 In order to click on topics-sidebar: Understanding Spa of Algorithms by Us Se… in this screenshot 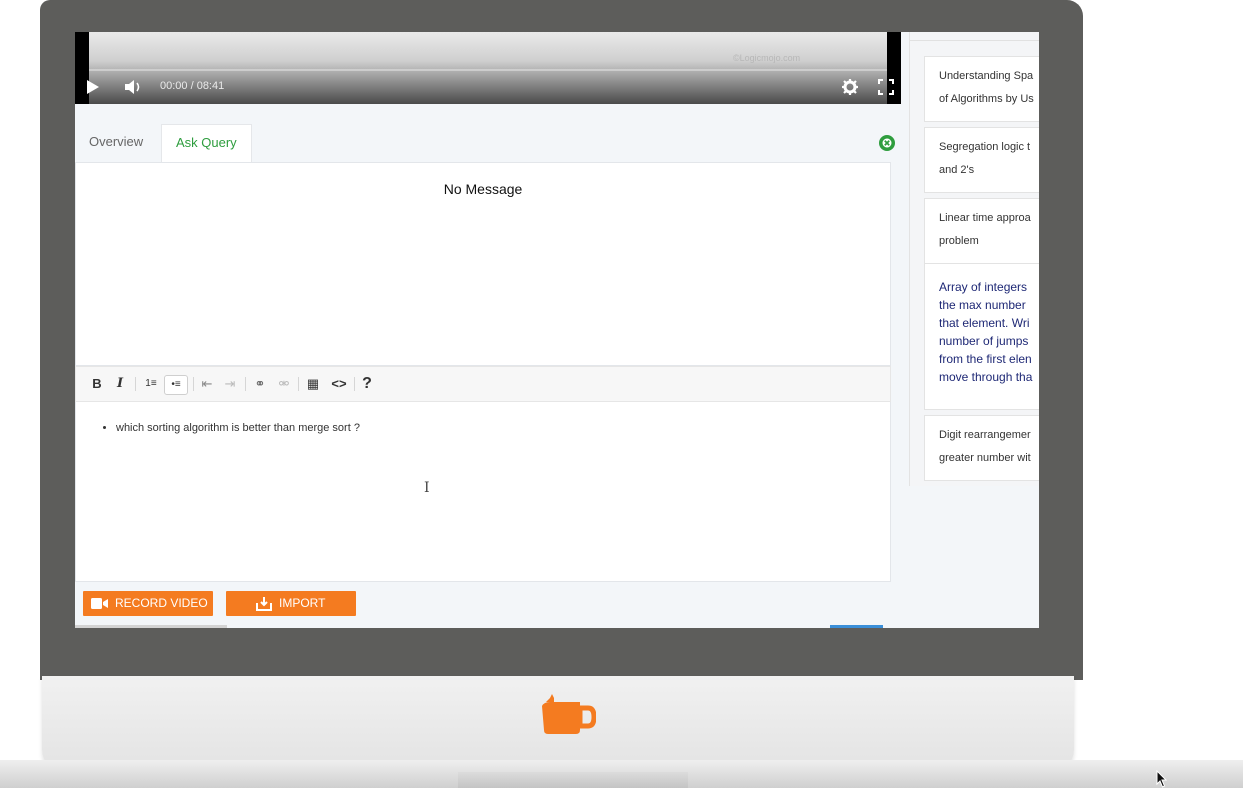, I will do `click(974, 259)`.